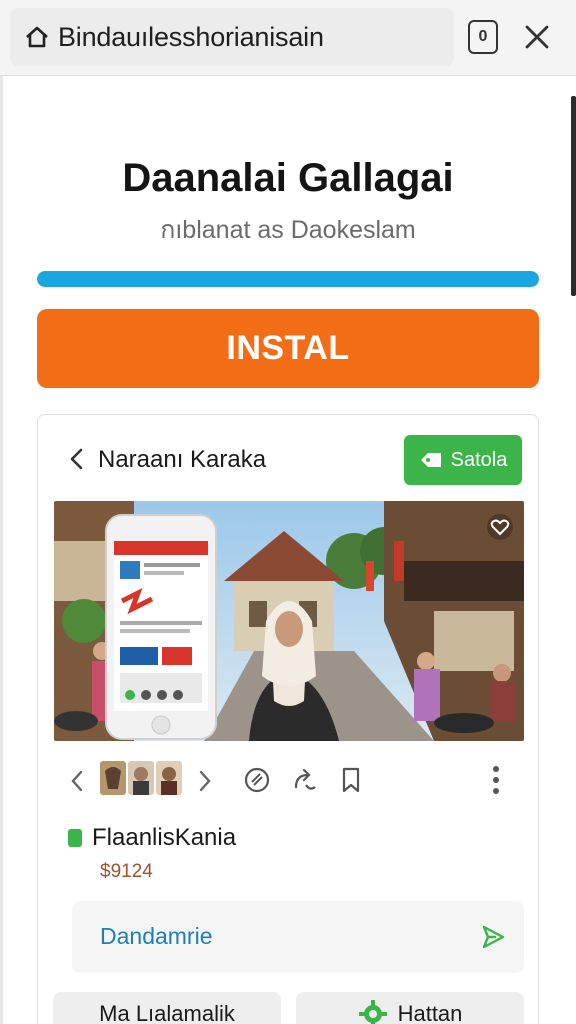 This screenshot has height=1024, width=576. What do you see at coordinates (257, 780) in the screenshot?
I see `comment-icon` at bounding box center [257, 780].